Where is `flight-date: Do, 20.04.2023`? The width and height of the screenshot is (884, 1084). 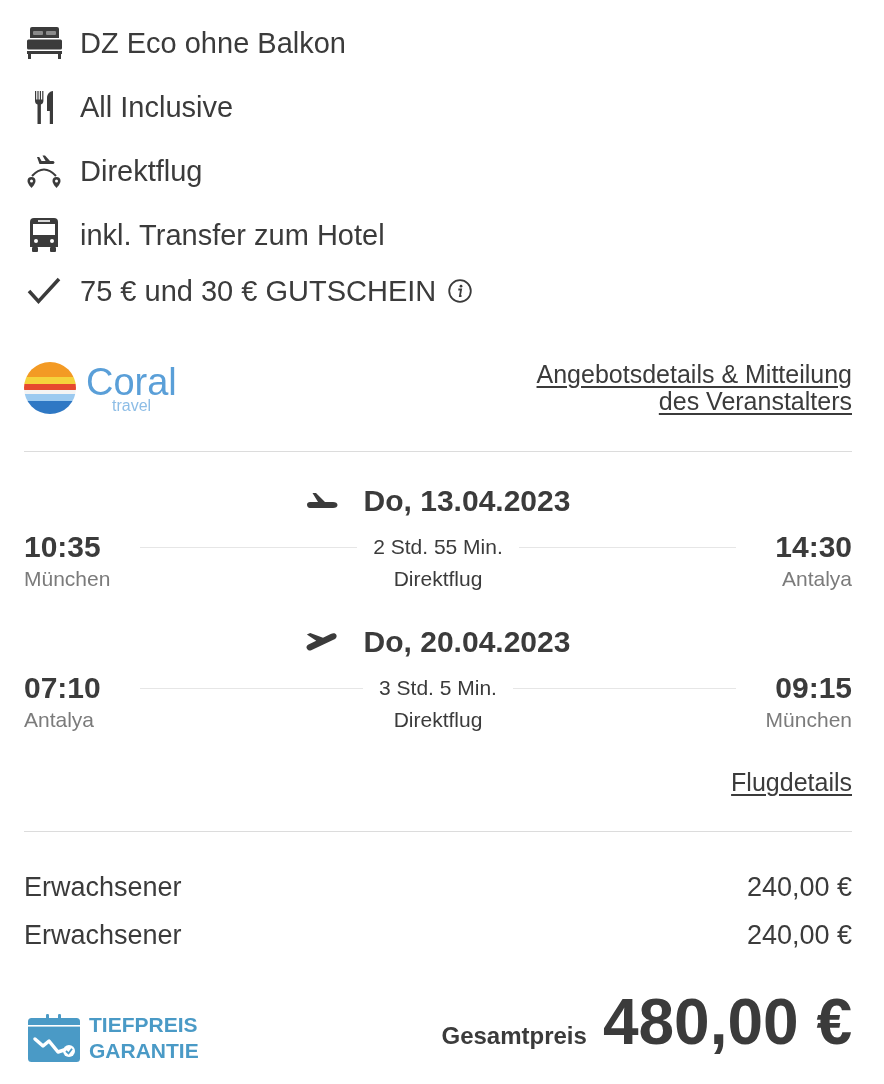 flight-date: Do, 20.04.2023 is located at coordinates (467, 642).